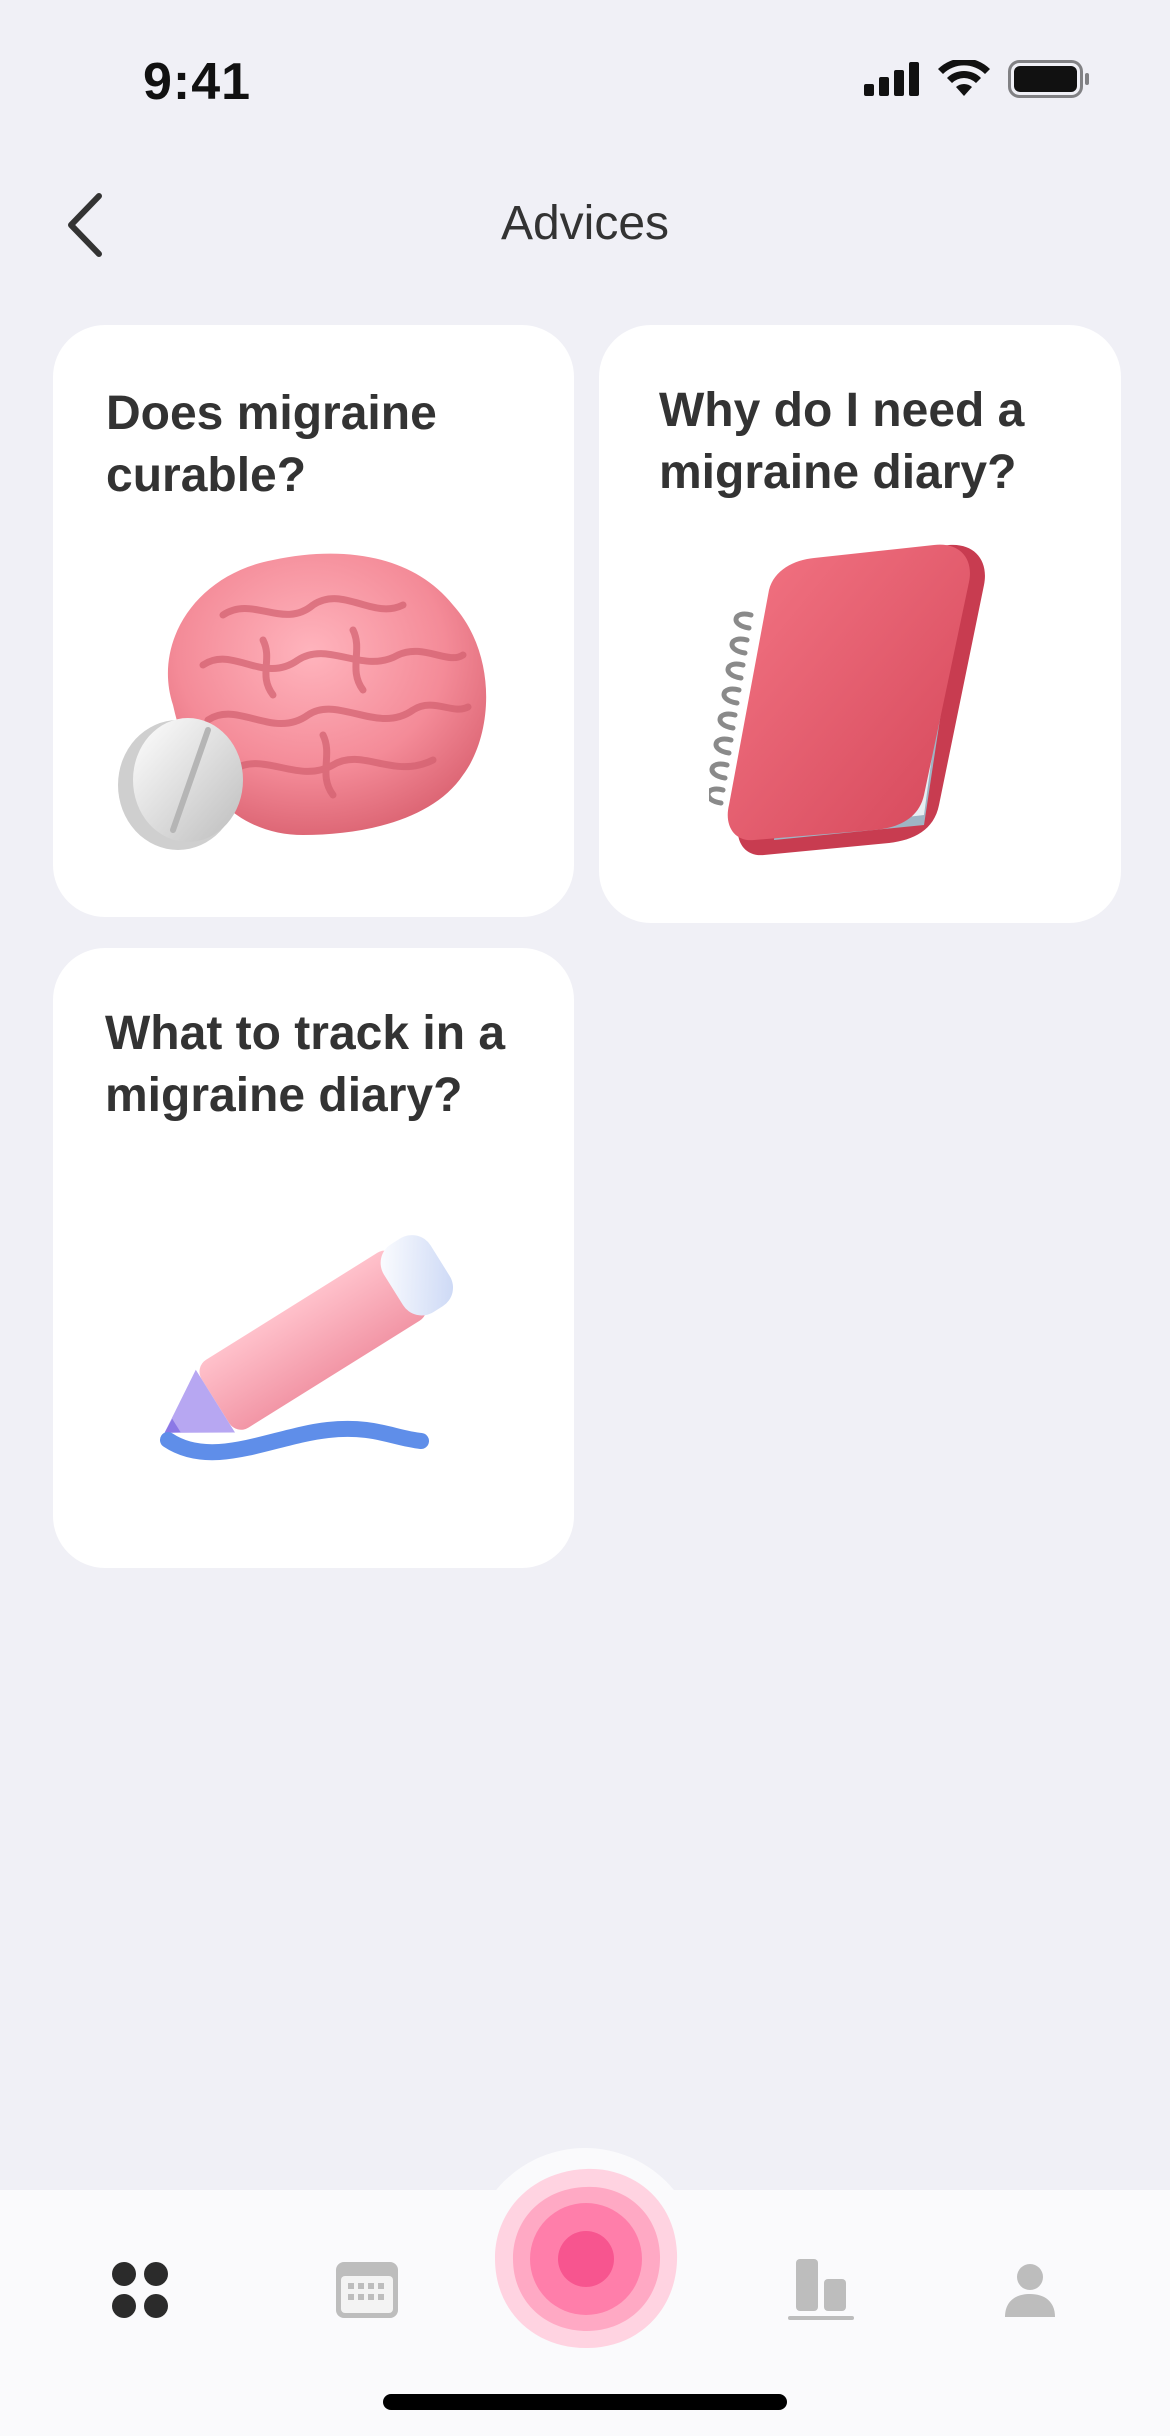  What do you see at coordinates (302, 701) in the screenshot?
I see `brain-with-pill-illustration` at bounding box center [302, 701].